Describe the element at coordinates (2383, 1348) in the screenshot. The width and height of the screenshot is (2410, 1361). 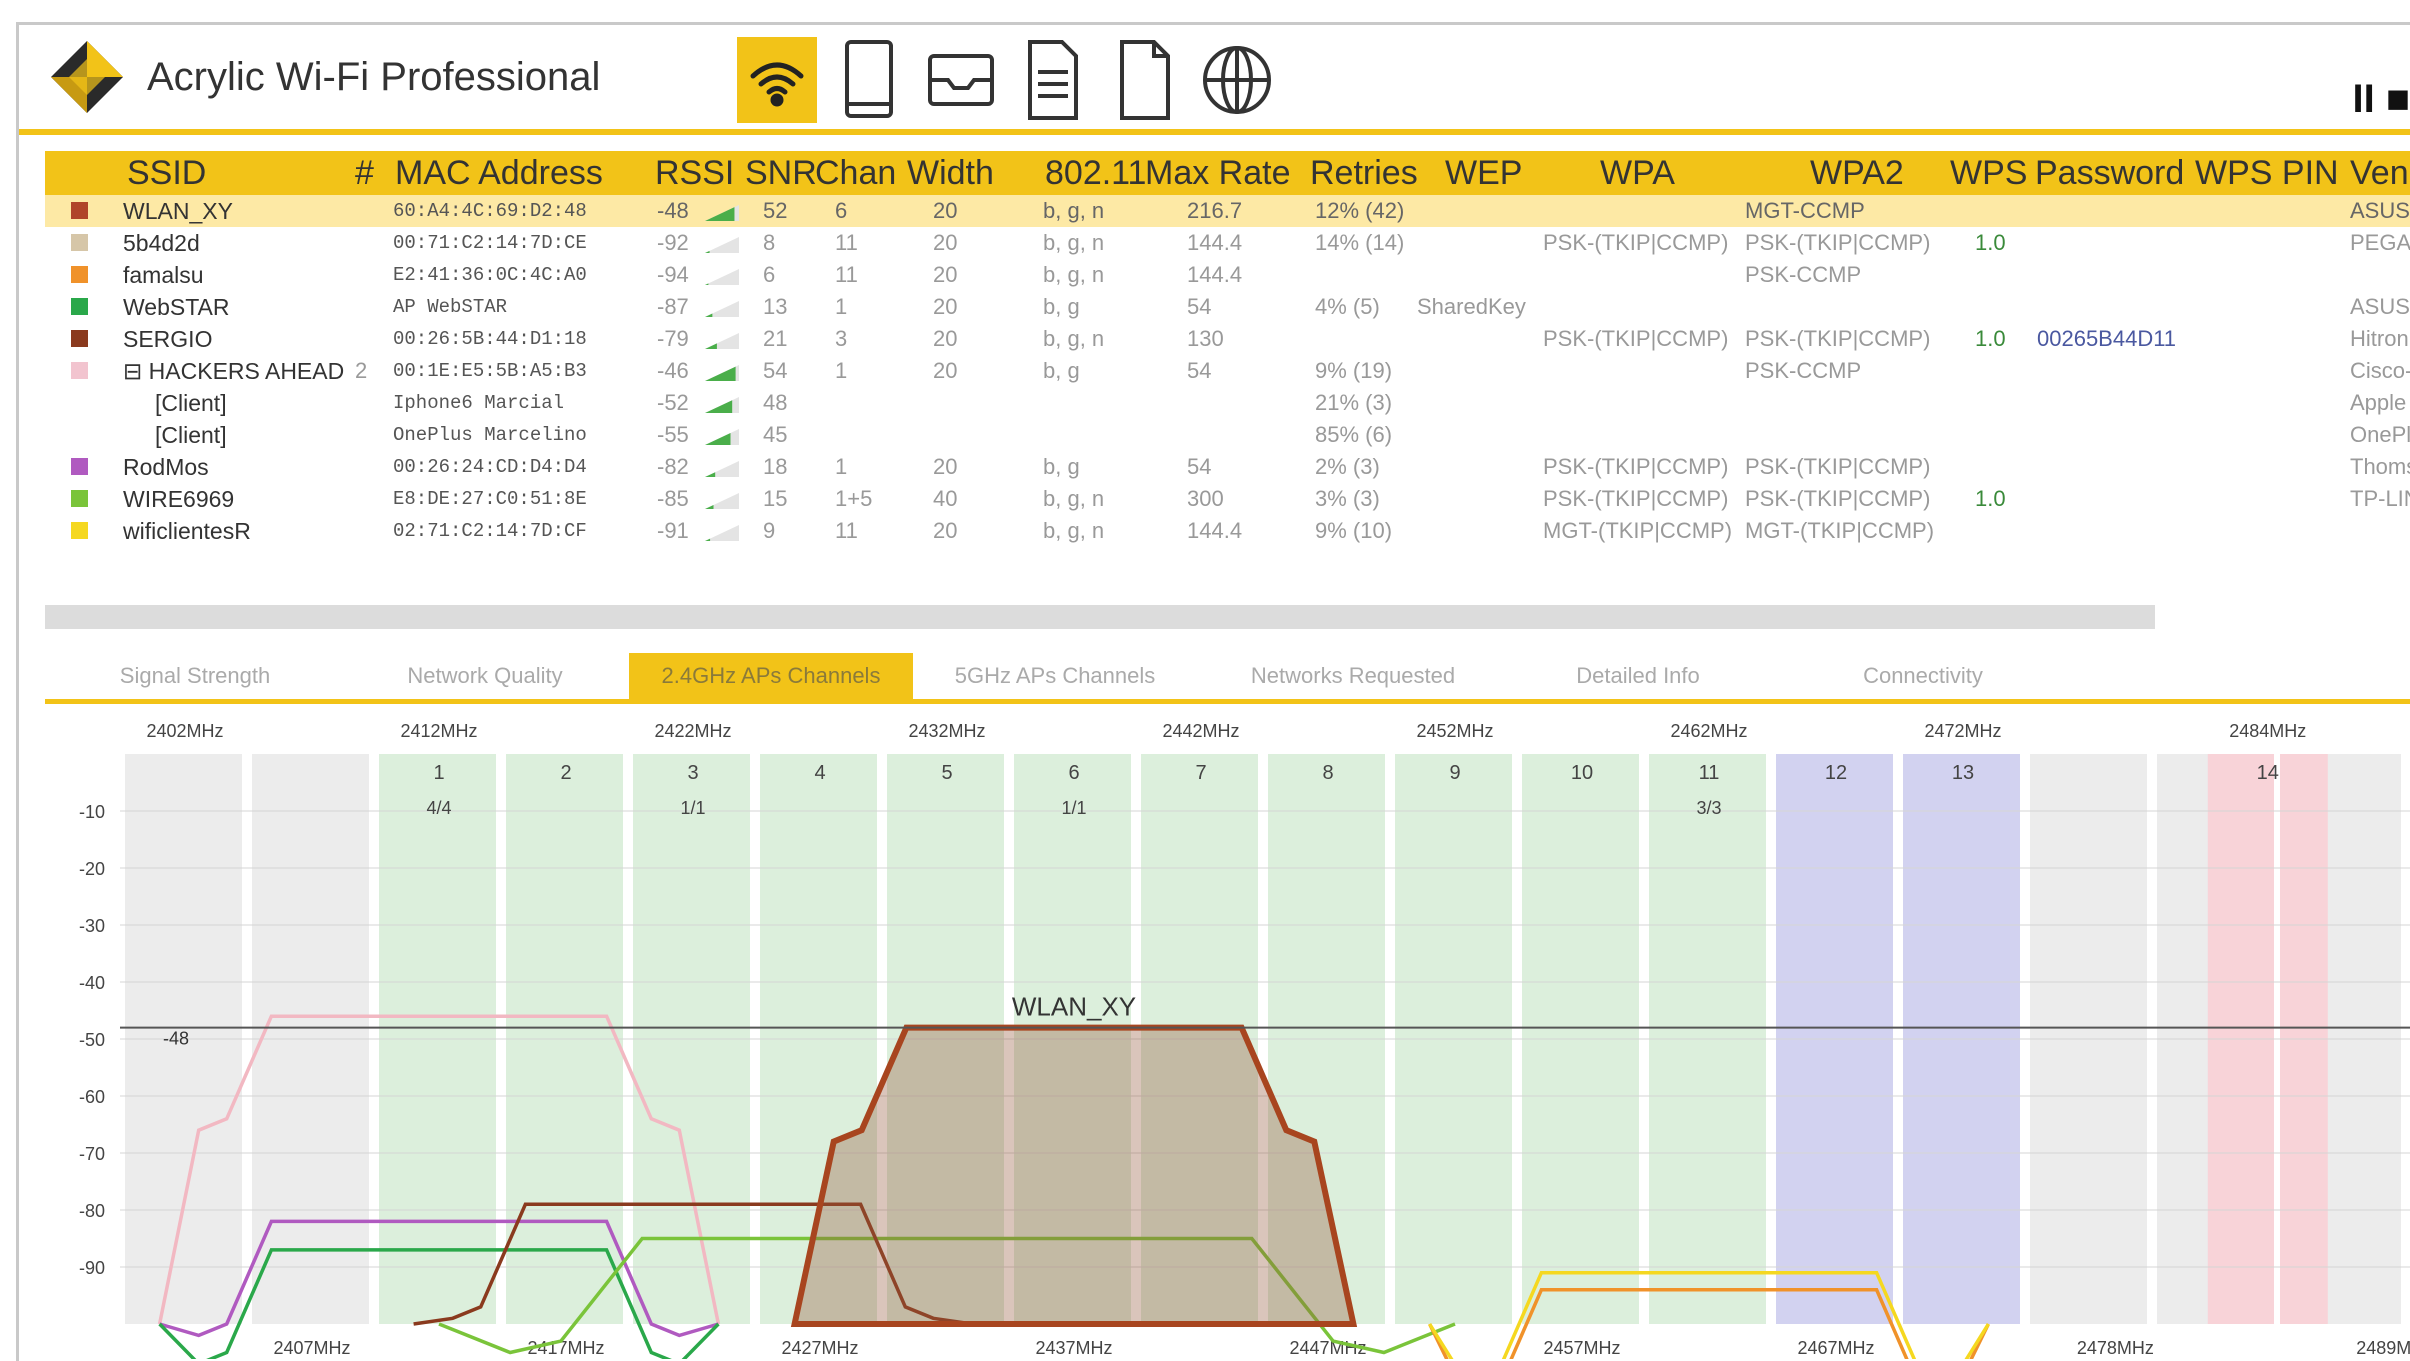
I see `bottom-frequency-label: 2489MHz` at that location.